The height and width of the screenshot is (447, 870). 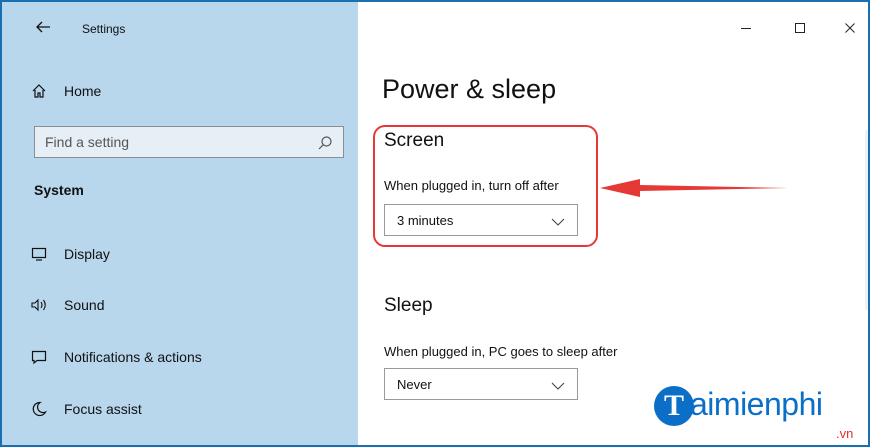 I want to click on sidebar-item-label: Notifications & actions, so click(x=133, y=357).